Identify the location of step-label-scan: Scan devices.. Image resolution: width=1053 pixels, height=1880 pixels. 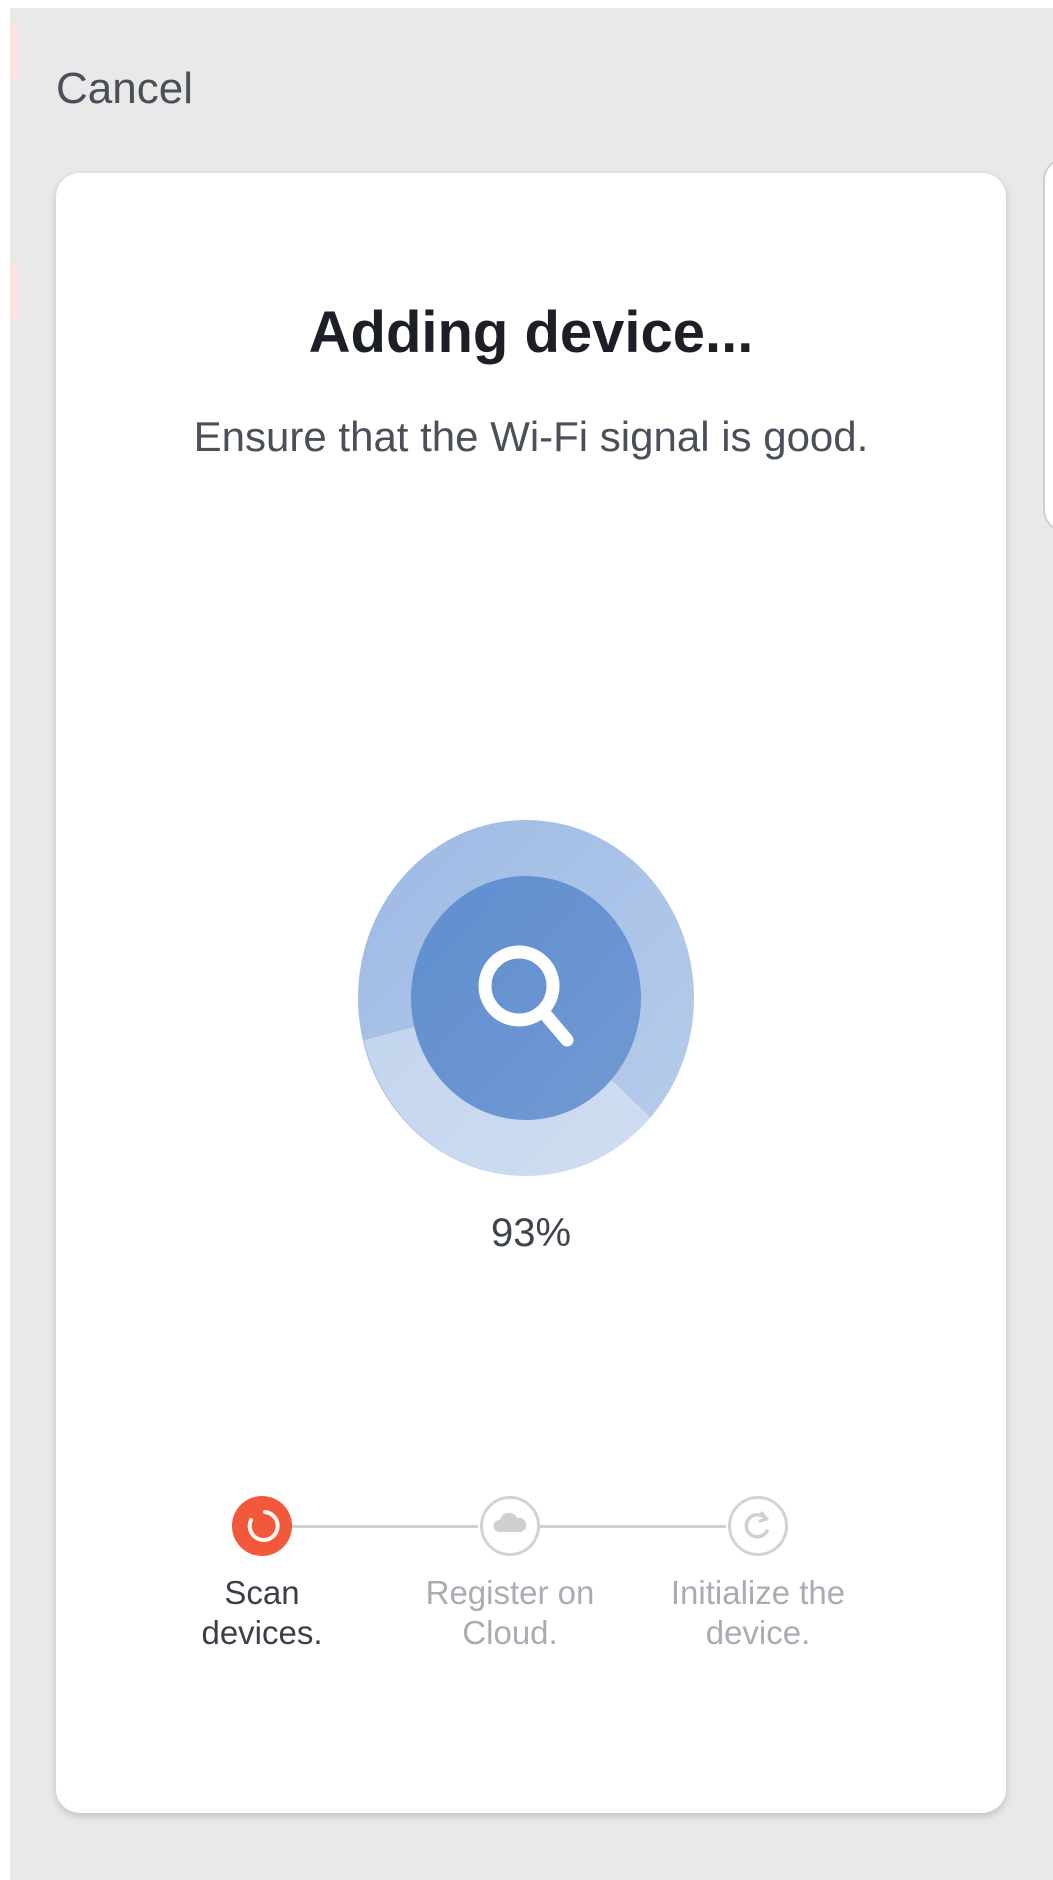
(262, 1612).